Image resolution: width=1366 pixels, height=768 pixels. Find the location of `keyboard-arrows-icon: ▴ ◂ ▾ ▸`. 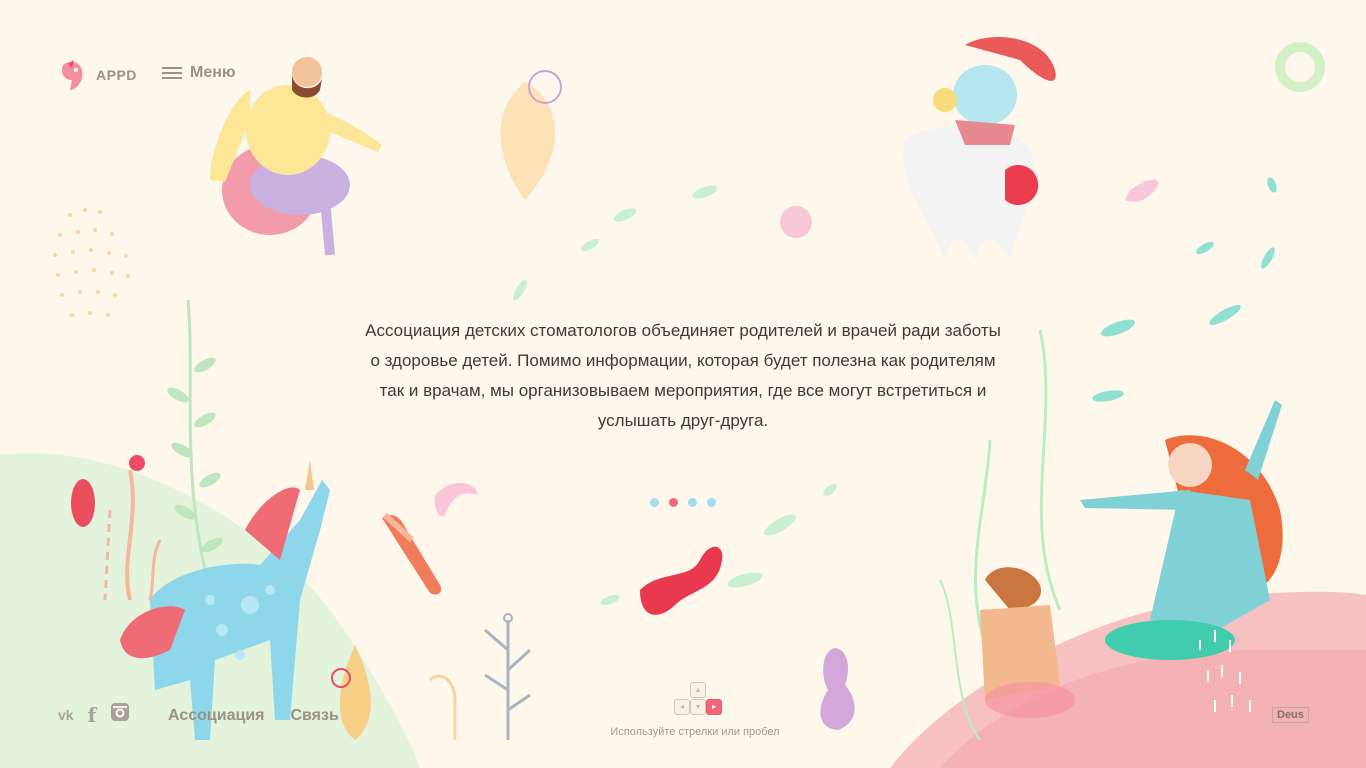

keyboard-arrows-icon: ▴ ◂ ▾ ▸ is located at coordinates (698, 702).